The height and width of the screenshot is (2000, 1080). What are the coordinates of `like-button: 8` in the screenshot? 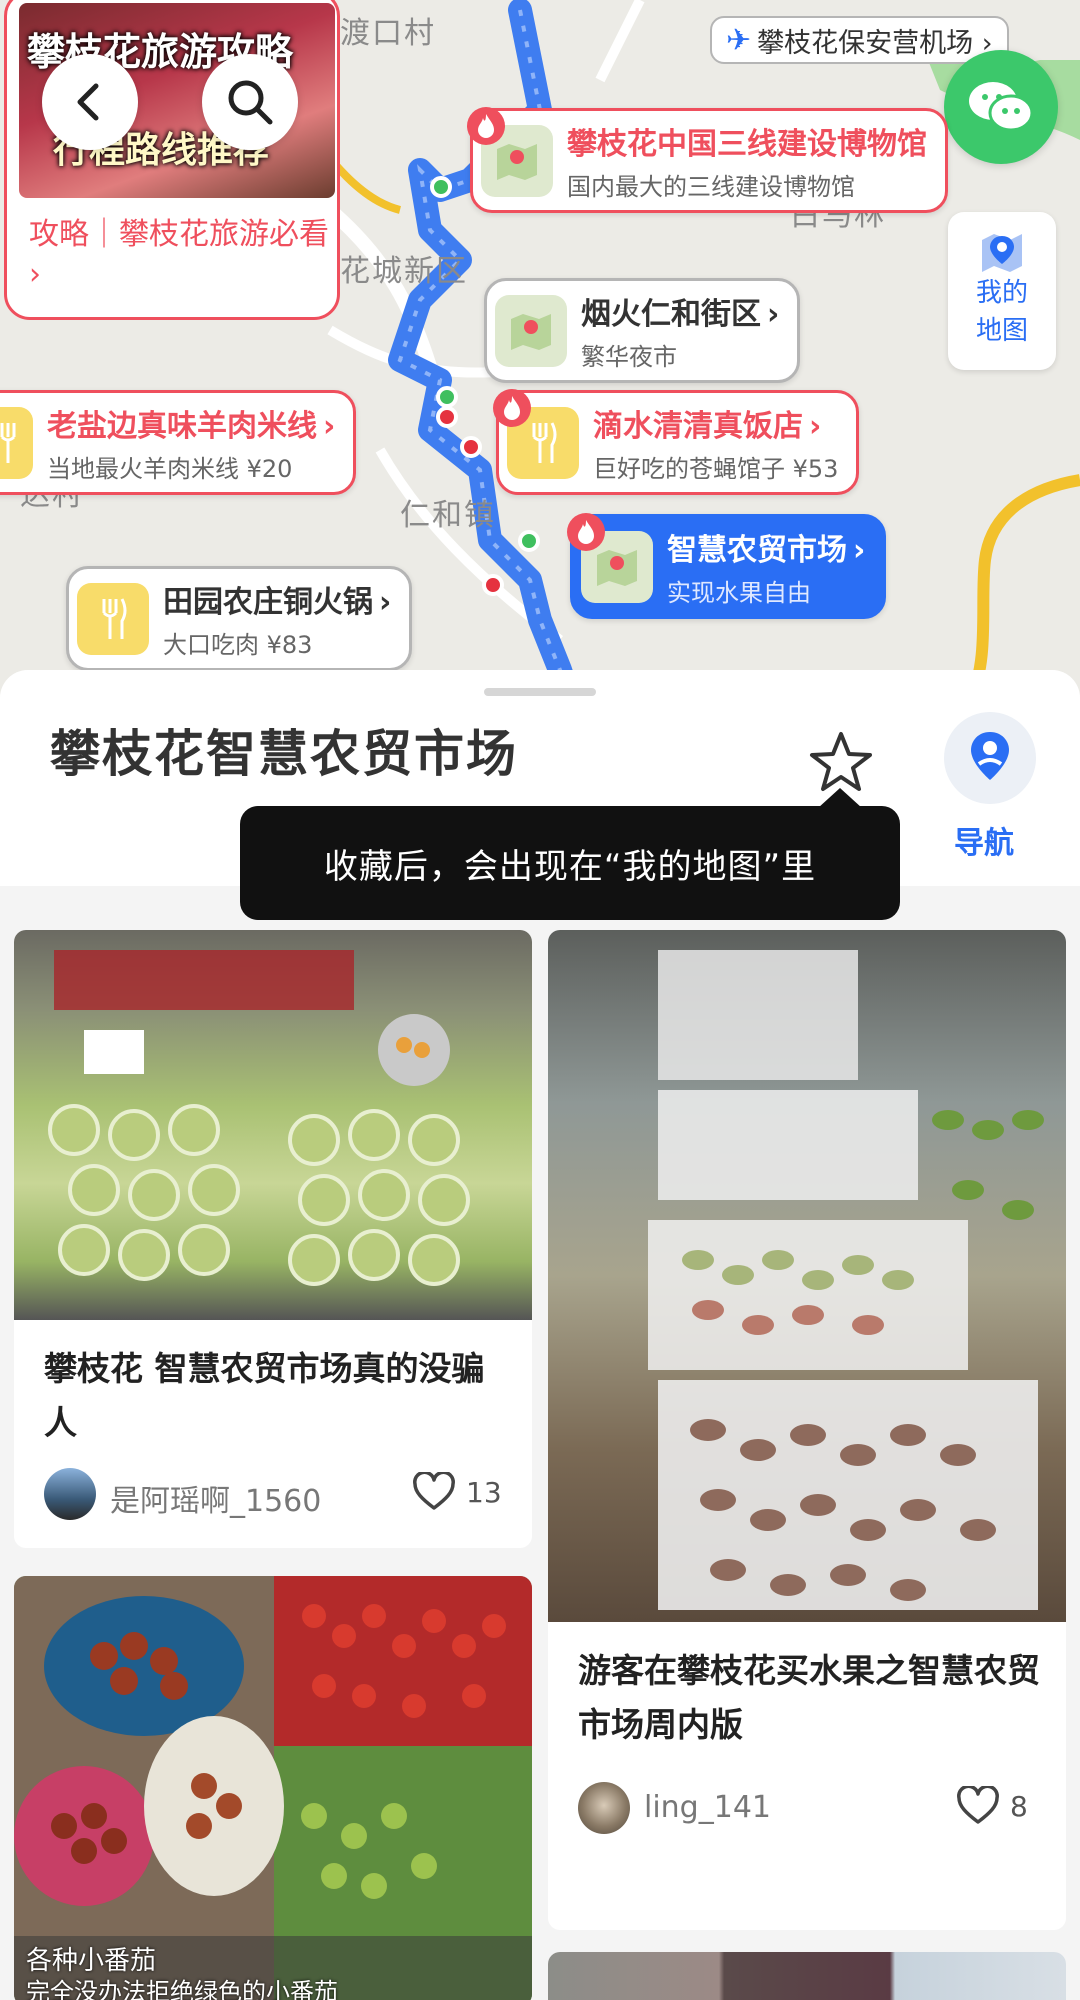 It's located at (992, 1806).